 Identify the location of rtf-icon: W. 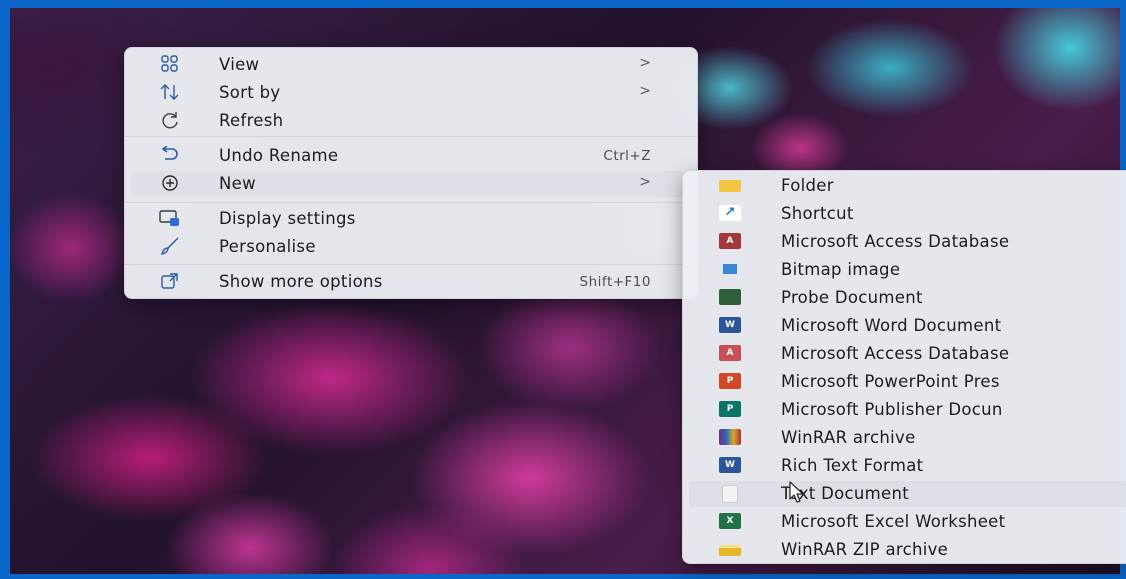
(730, 465).